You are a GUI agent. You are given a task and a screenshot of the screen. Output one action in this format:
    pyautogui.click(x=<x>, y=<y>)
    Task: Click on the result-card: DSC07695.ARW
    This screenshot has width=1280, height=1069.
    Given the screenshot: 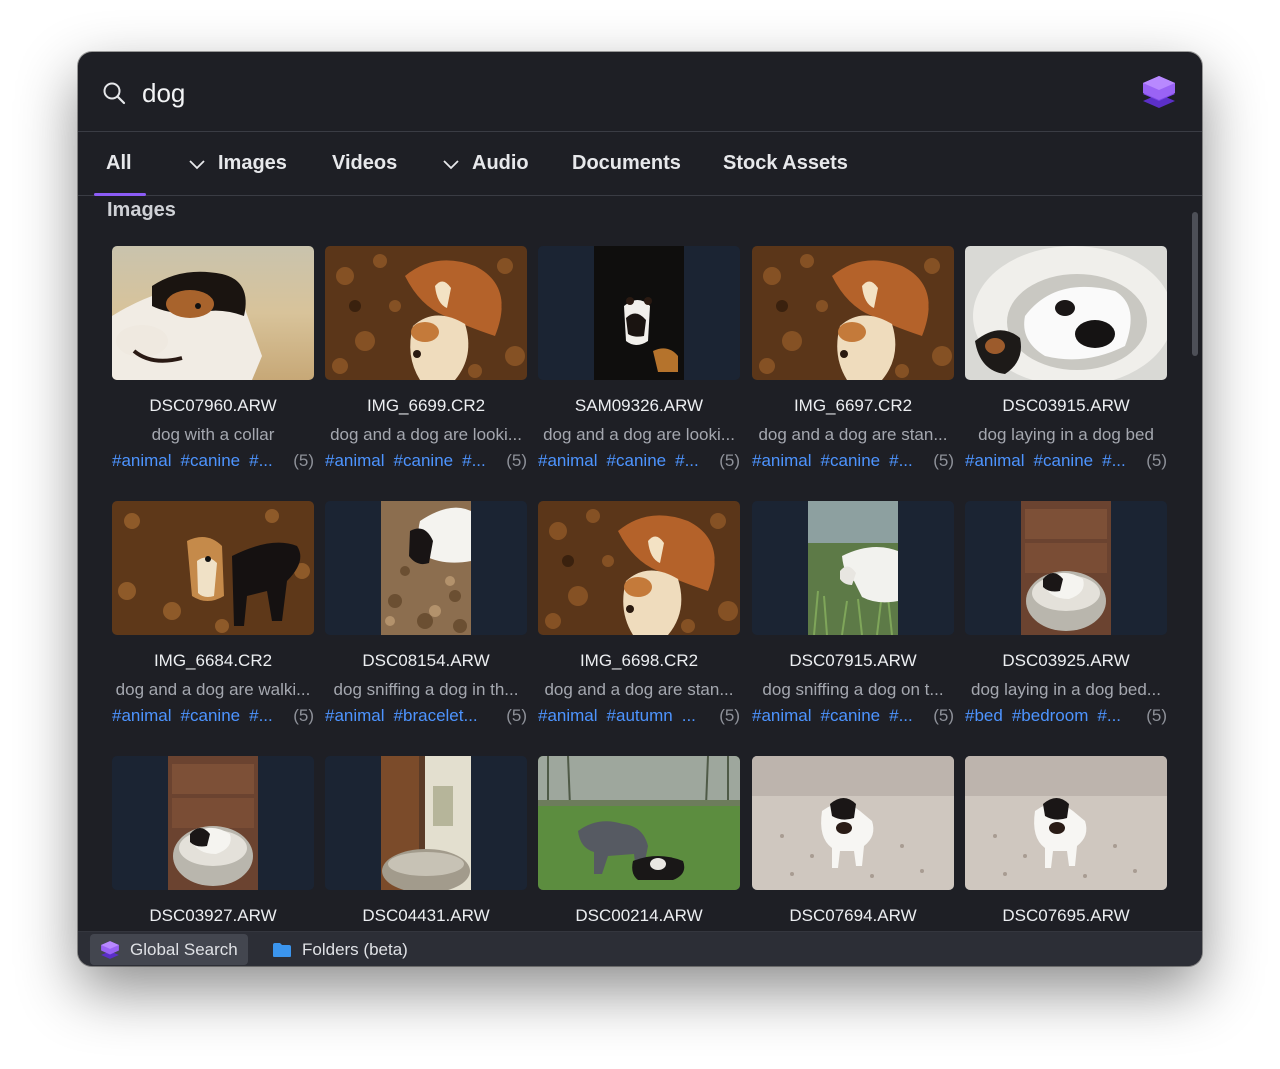 What is the action you would take?
    pyautogui.click(x=1066, y=843)
    